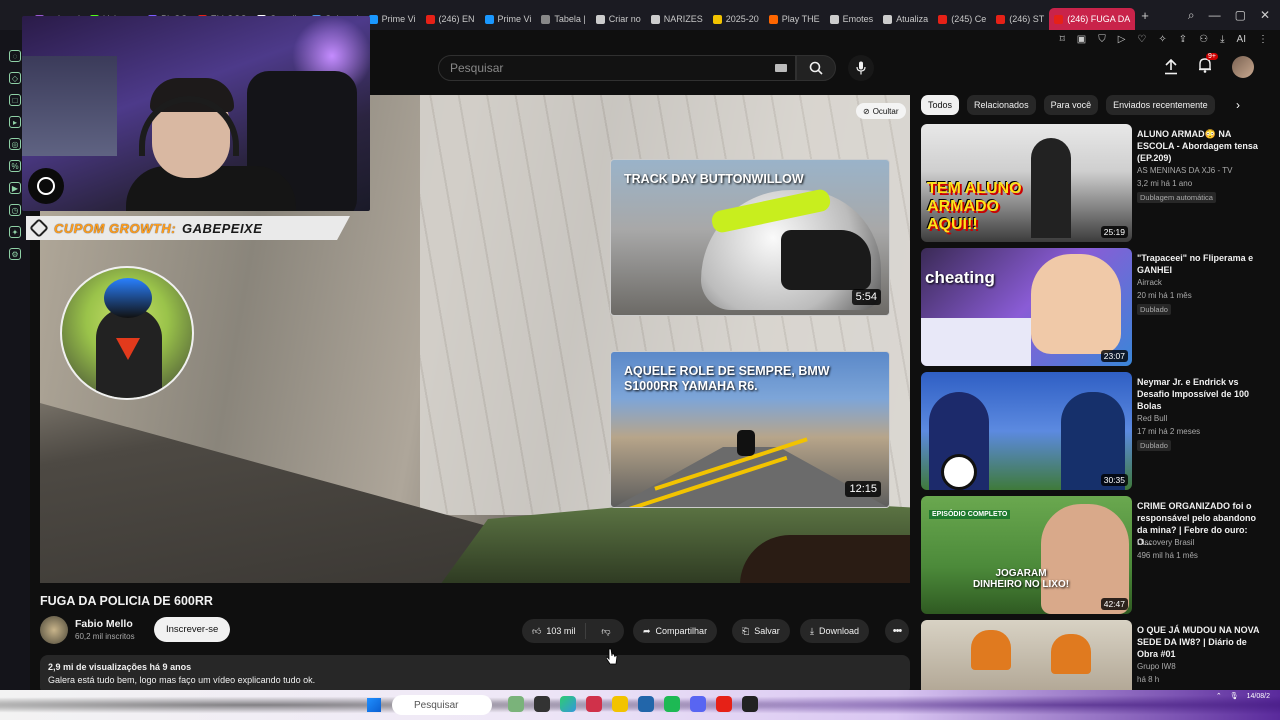 The height and width of the screenshot is (720, 1280). What do you see at coordinates (861, 68) in the screenshot?
I see `voice-search-button` at bounding box center [861, 68].